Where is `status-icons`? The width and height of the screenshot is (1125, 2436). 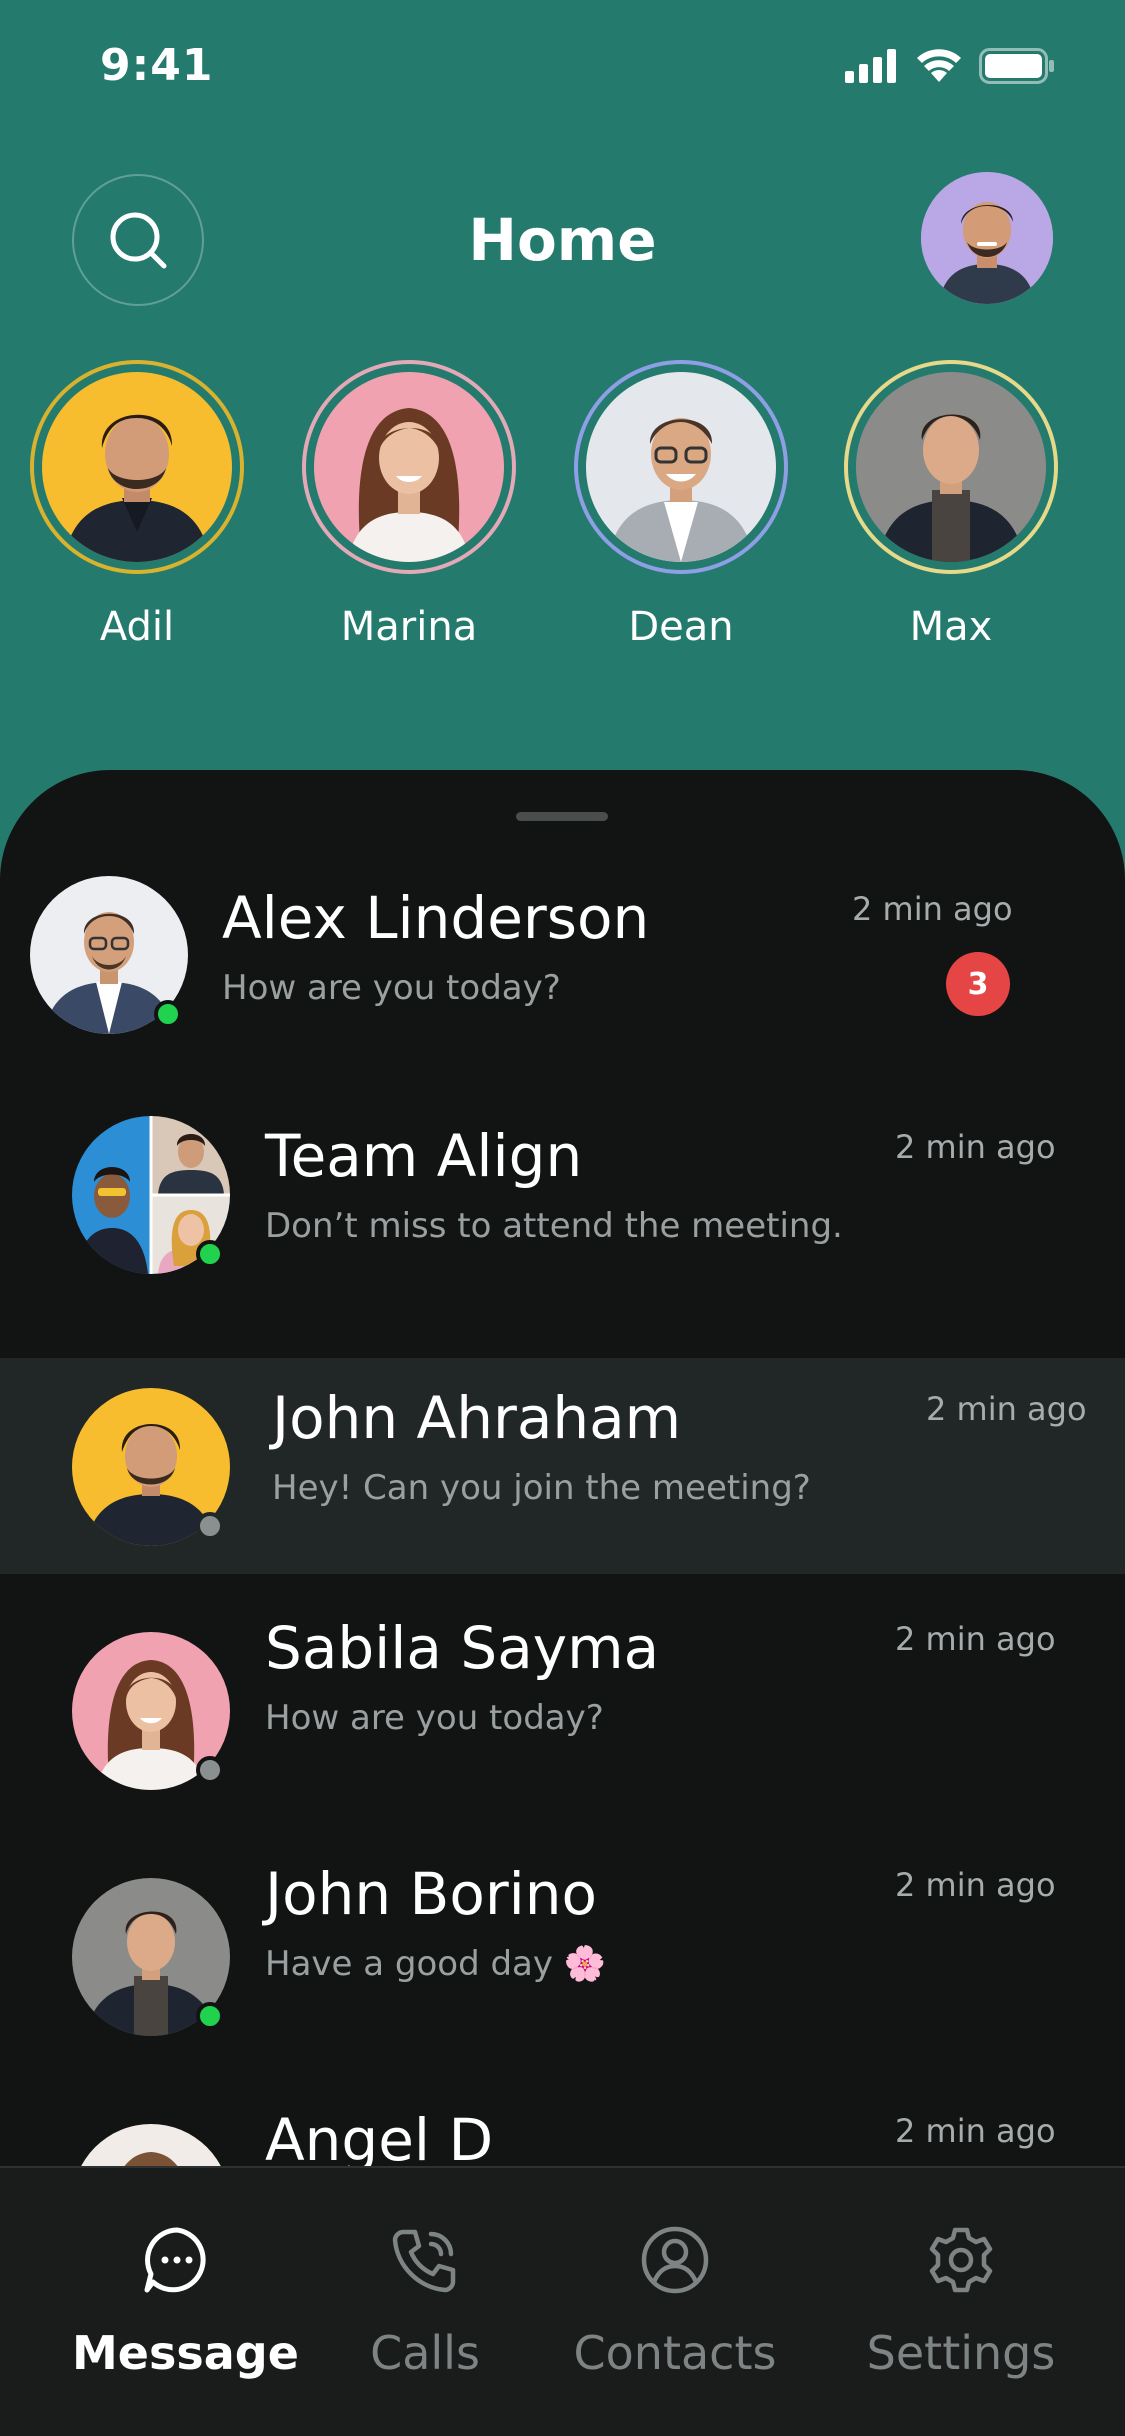 status-icons is located at coordinates (950, 66).